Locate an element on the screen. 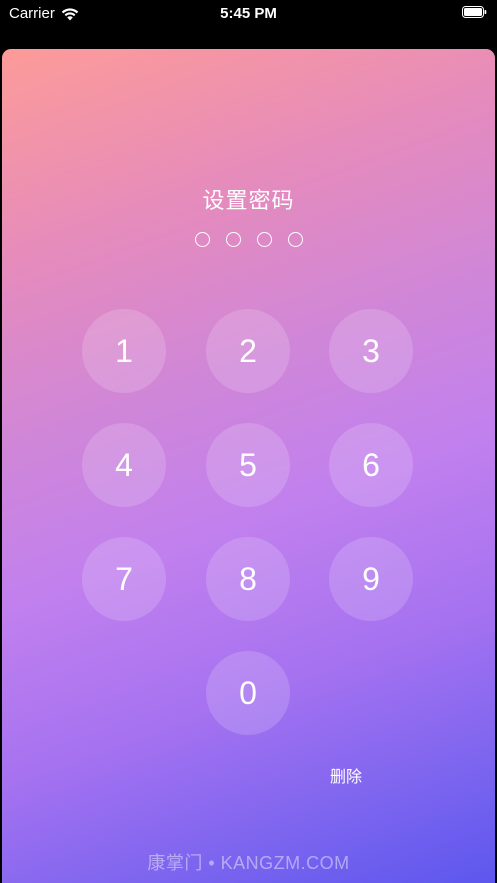  key-5: 5 is located at coordinates (248, 465).